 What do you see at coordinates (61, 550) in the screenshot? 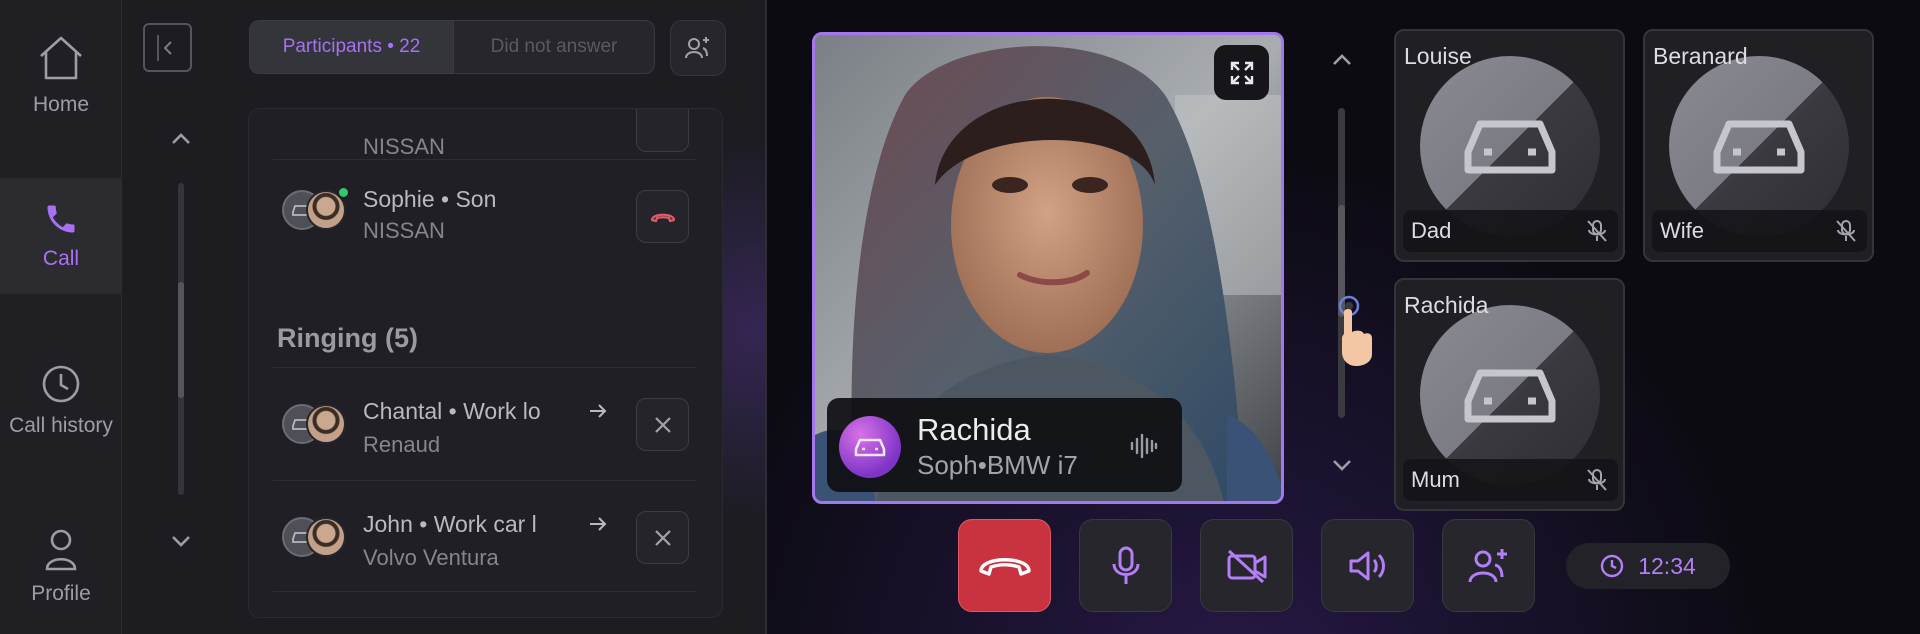
I see `user-icon` at bounding box center [61, 550].